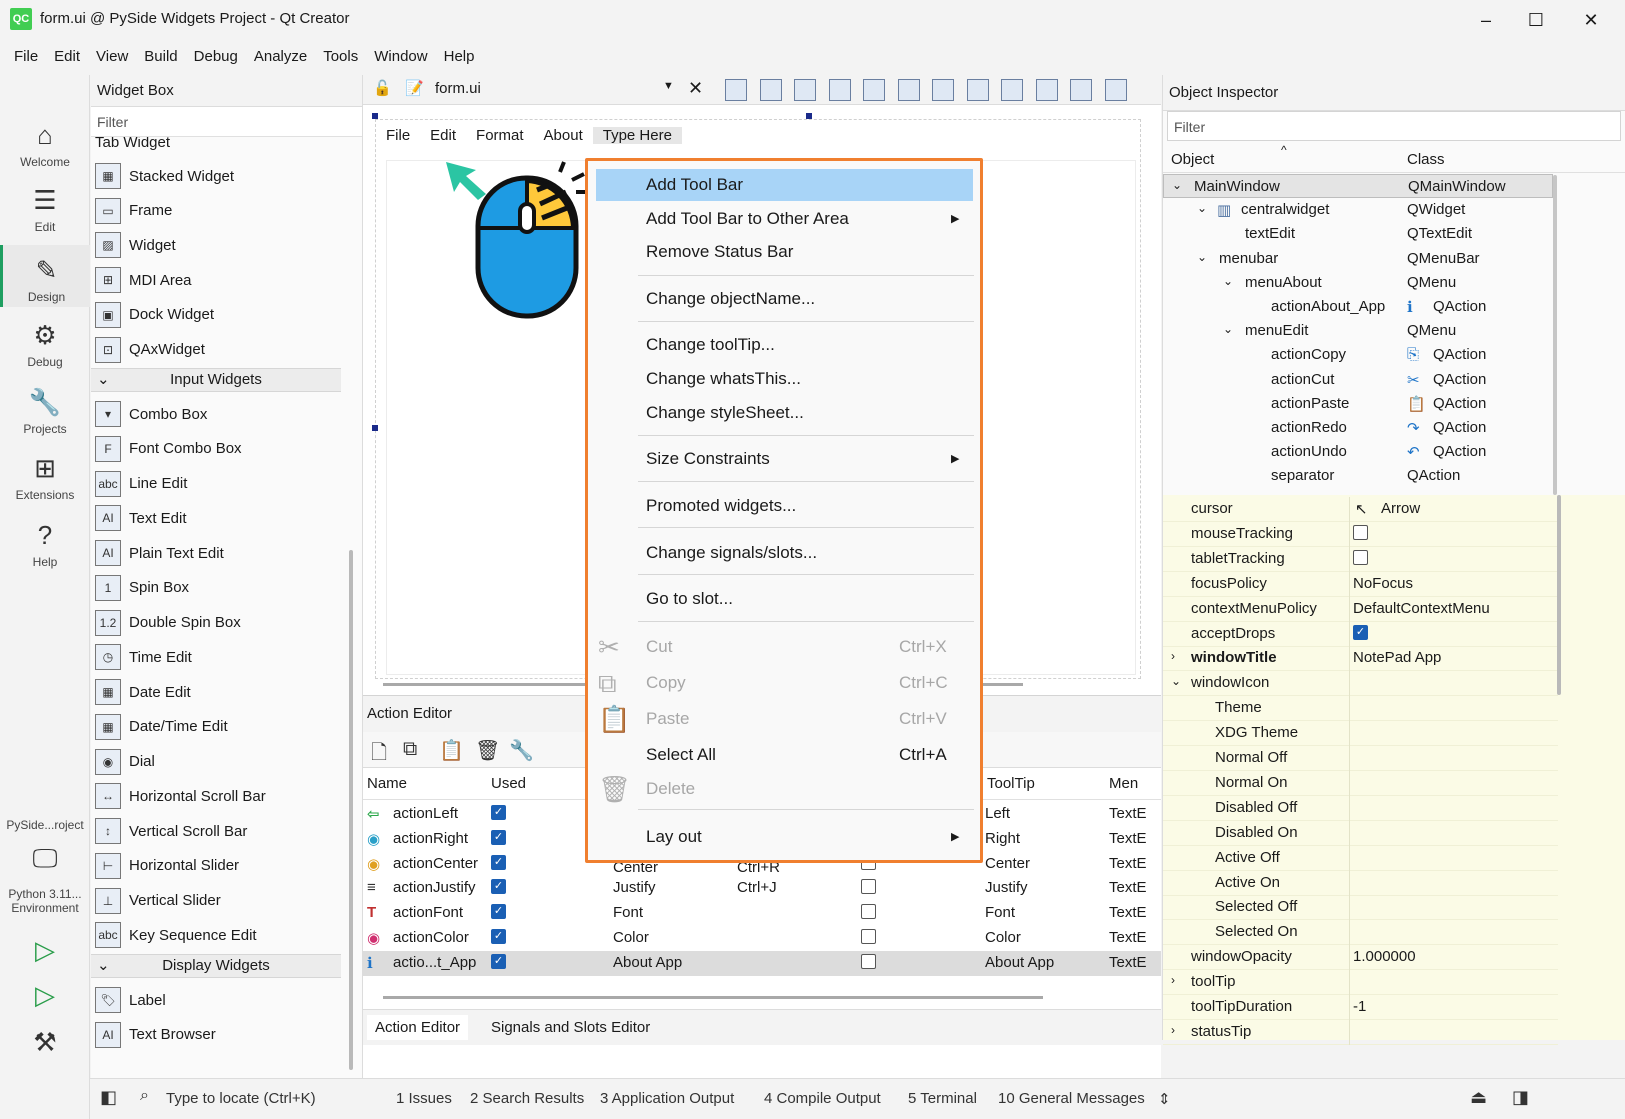 The image size is (1625, 1119). What do you see at coordinates (424, 1098) in the screenshot?
I see `pane-issues: 1 Issues` at bounding box center [424, 1098].